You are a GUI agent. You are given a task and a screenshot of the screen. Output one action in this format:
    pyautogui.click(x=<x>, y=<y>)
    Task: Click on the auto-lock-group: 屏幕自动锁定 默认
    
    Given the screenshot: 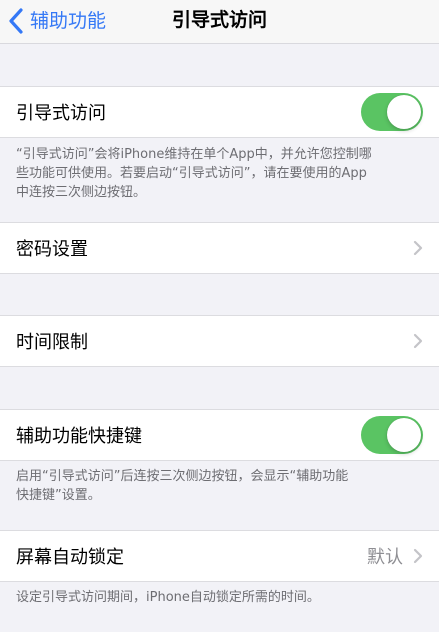 What is the action you would take?
    pyautogui.click(x=219, y=556)
    